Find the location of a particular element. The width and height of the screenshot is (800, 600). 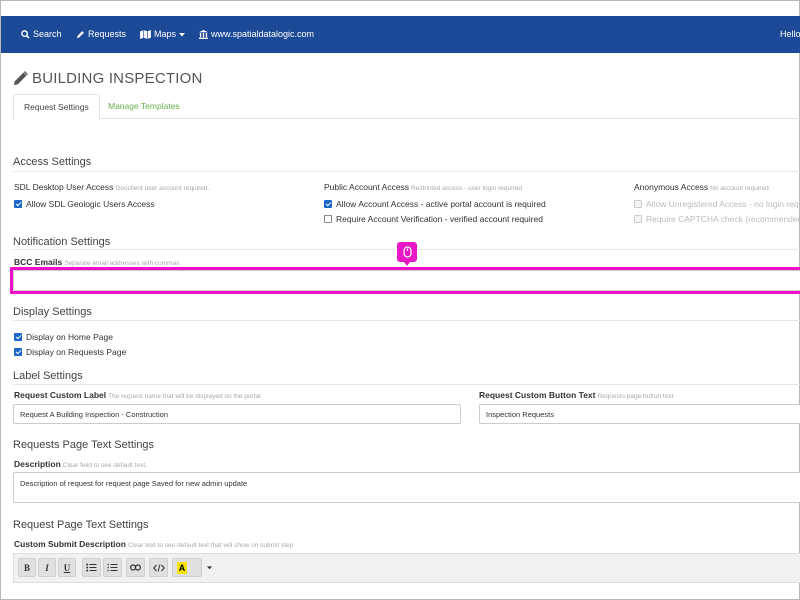

anonymous-access-hint: No account required. is located at coordinates (740, 188).